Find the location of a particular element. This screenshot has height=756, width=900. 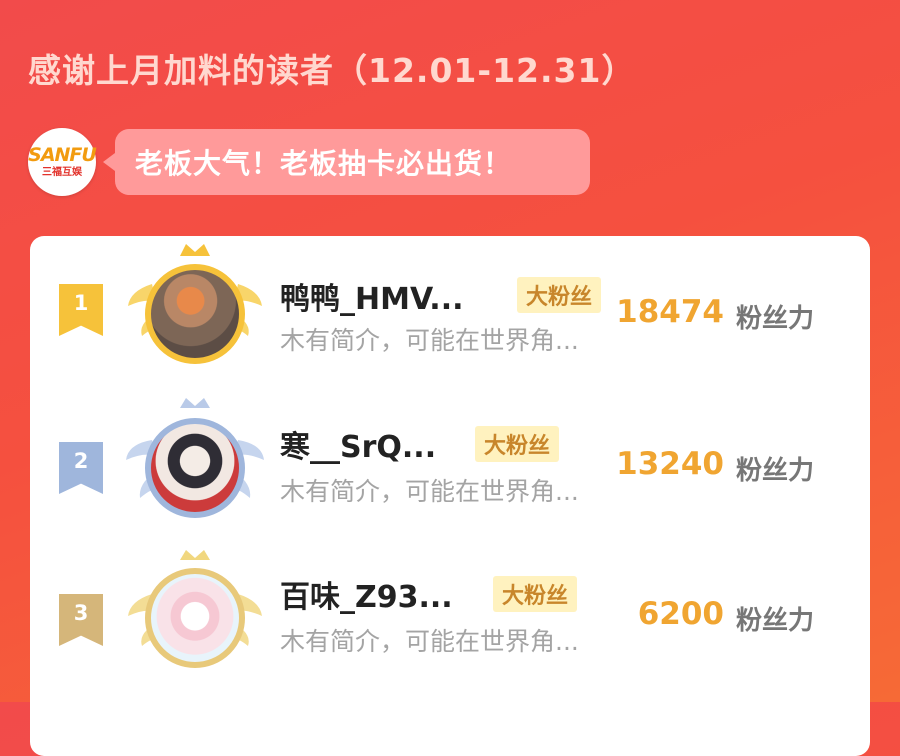

logo-subtitle: 三福互娱 is located at coordinates (62, 172).